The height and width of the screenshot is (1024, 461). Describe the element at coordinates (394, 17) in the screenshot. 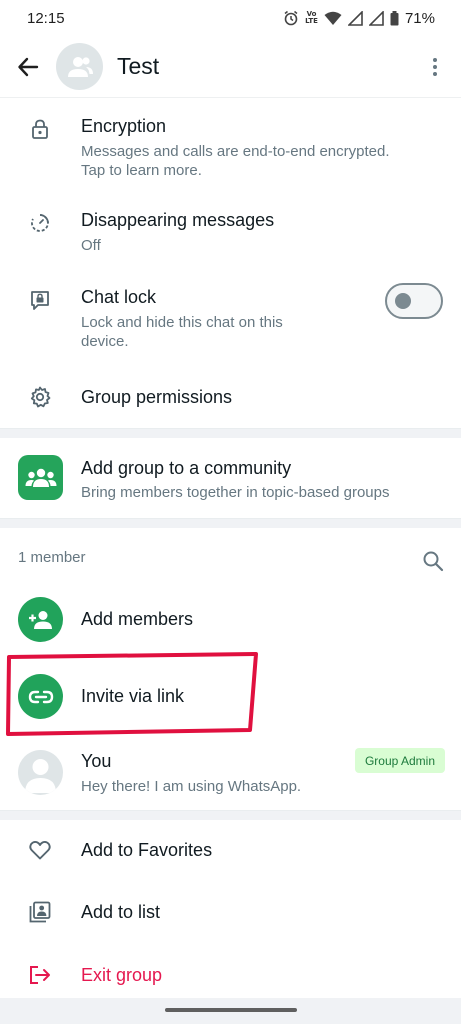

I see `battery-icon` at that location.